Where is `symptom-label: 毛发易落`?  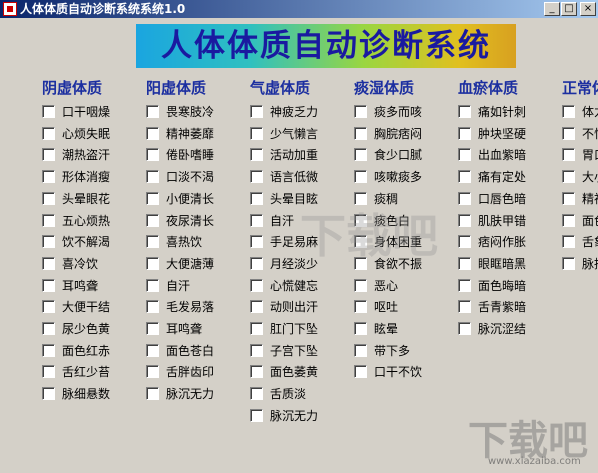
symptom-label: 毛发易落 is located at coordinates (190, 307).